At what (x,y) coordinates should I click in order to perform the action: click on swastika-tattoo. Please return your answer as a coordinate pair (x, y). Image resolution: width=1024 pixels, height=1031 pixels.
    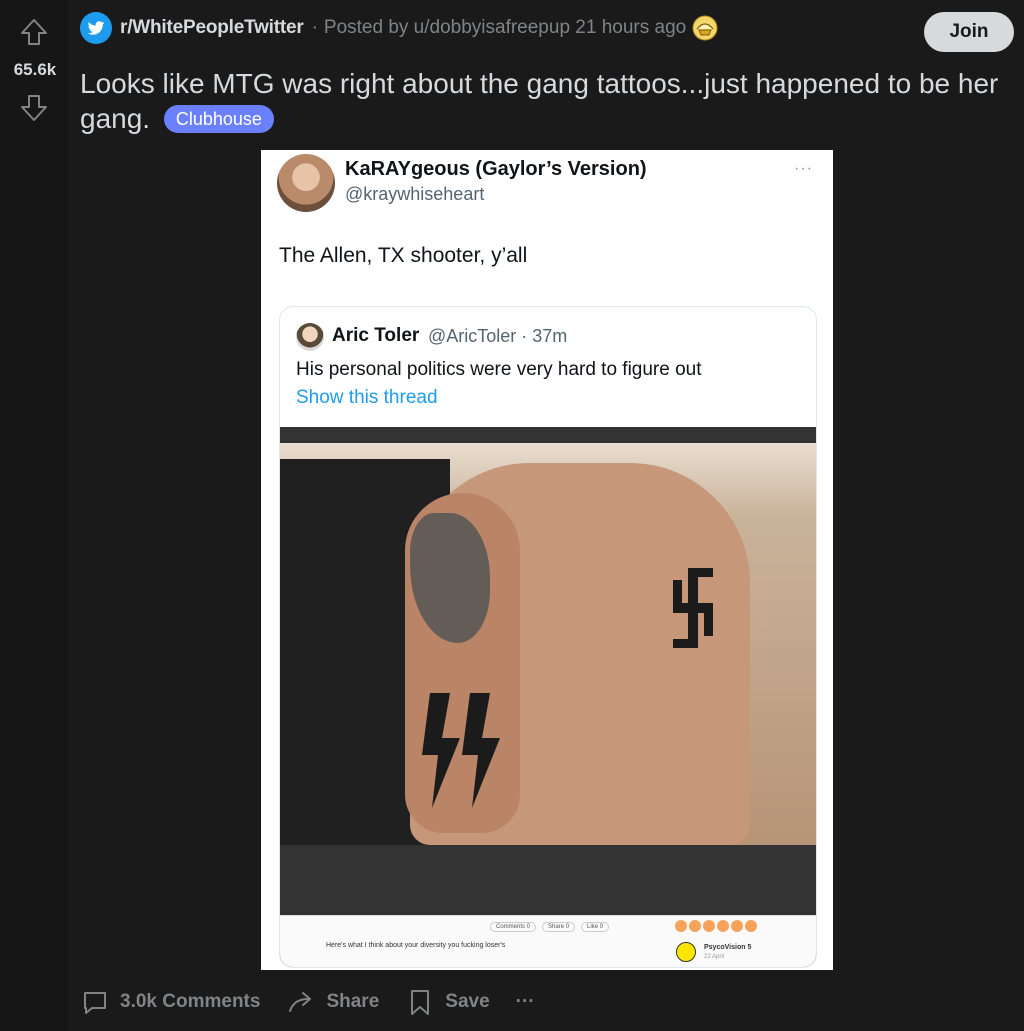
    Looking at the image, I should click on (693, 608).